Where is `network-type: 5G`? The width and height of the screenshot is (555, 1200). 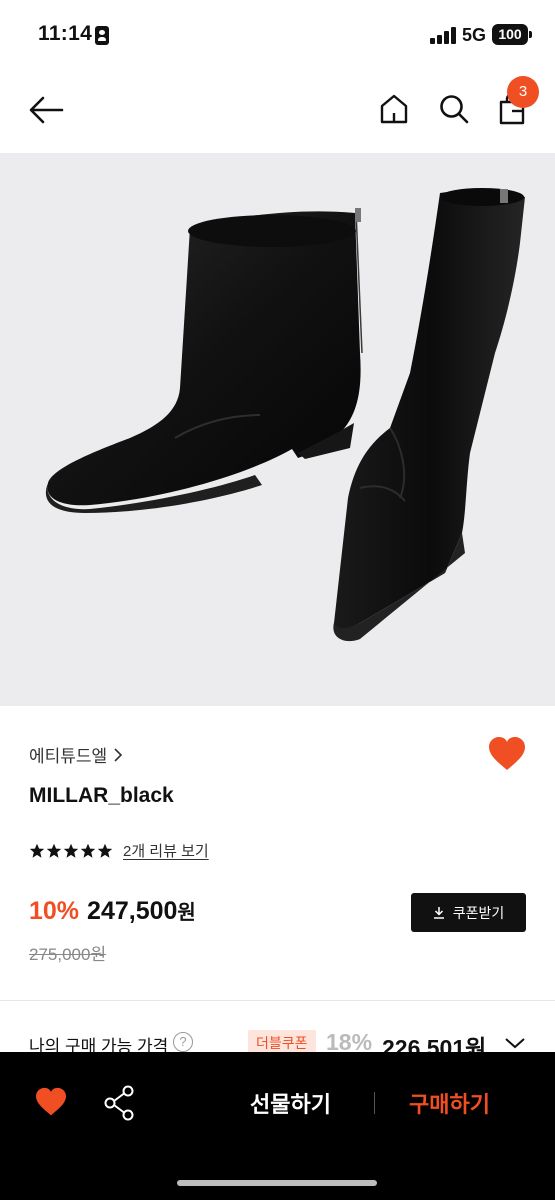
network-type: 5G is located at coordinates (474, 35).